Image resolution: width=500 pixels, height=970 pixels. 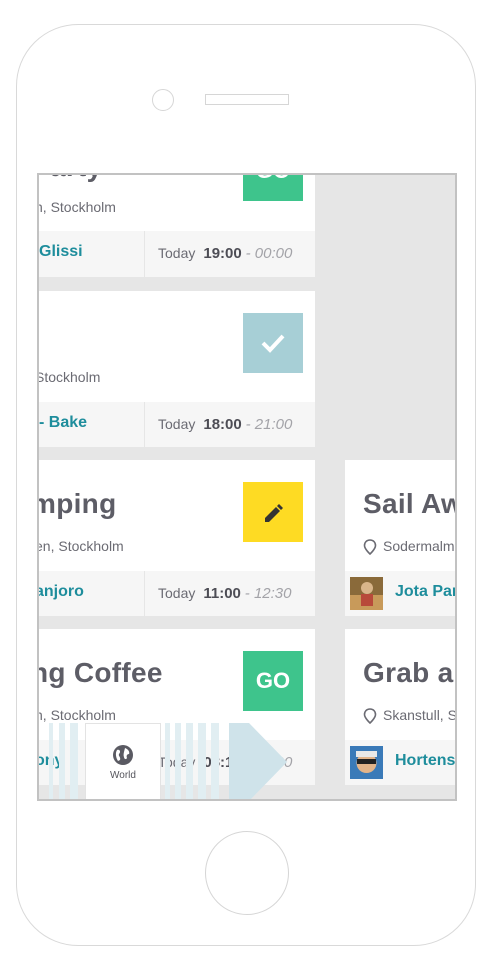 I want to click on host-name: anjoro, so click(x=61, y=592).